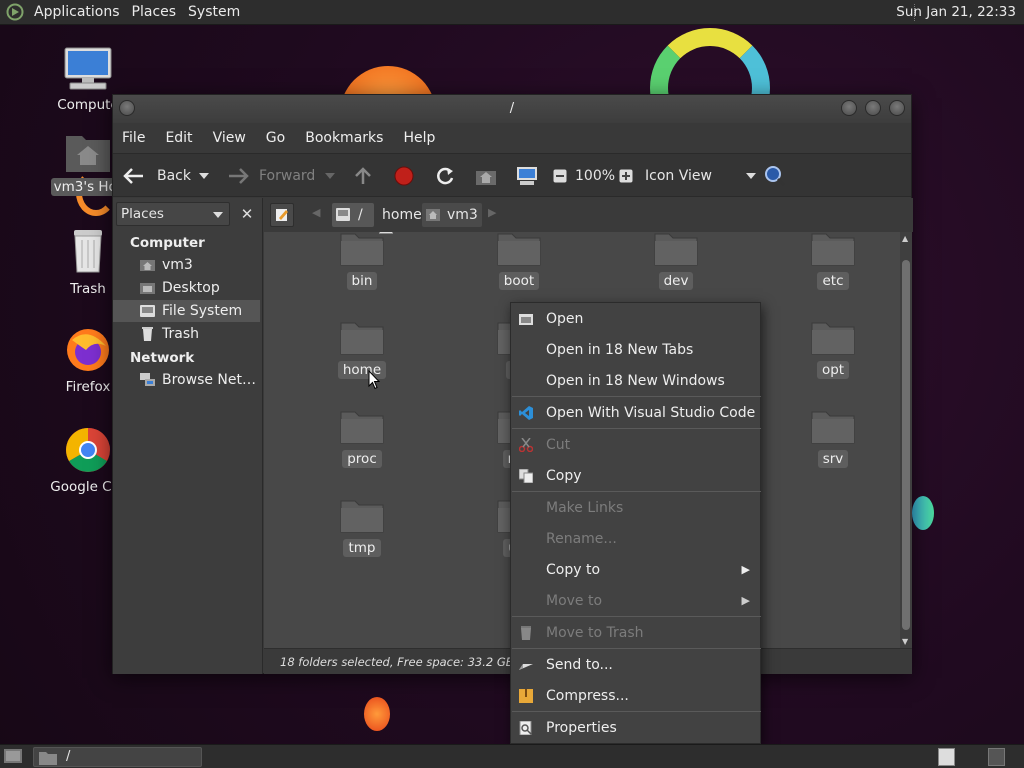  I want to click on taskbar-item-file-manager: /, so click(117, 757).